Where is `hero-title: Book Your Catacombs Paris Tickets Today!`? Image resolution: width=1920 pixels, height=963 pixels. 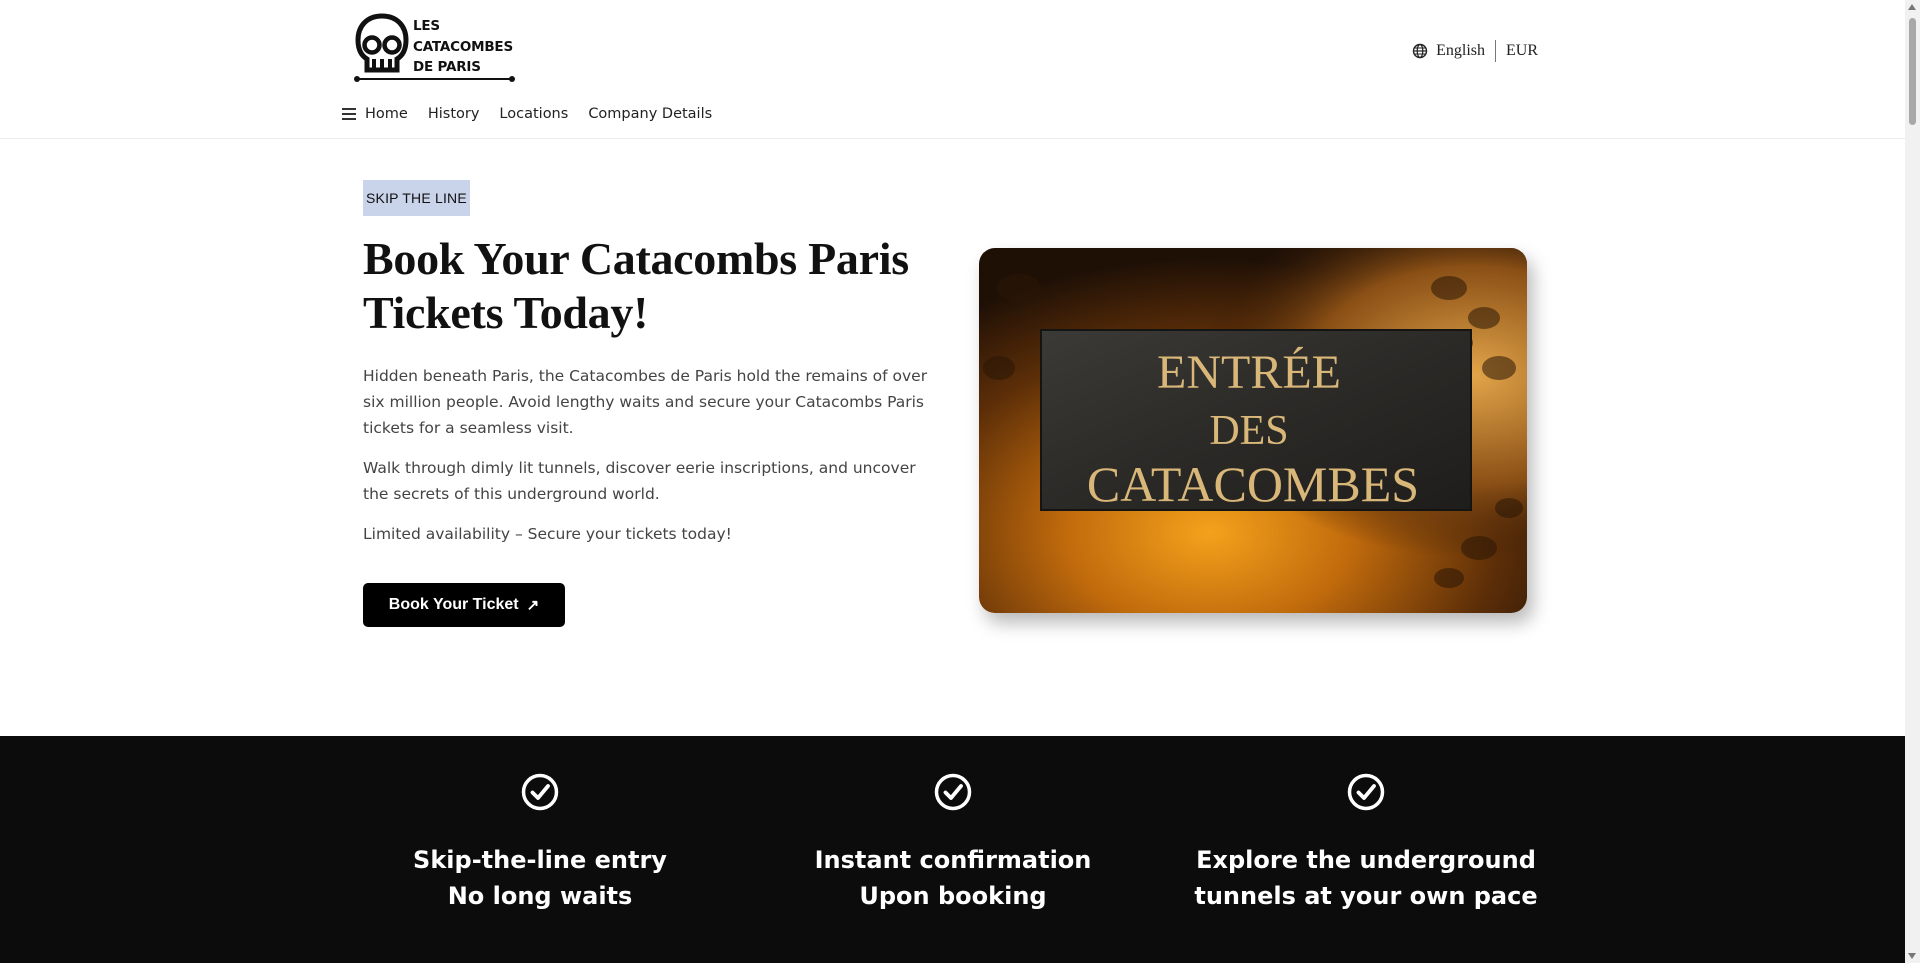 hero-title: Book Your Catacombs Paris Tickets Today! is located at coordinates (636, 285).